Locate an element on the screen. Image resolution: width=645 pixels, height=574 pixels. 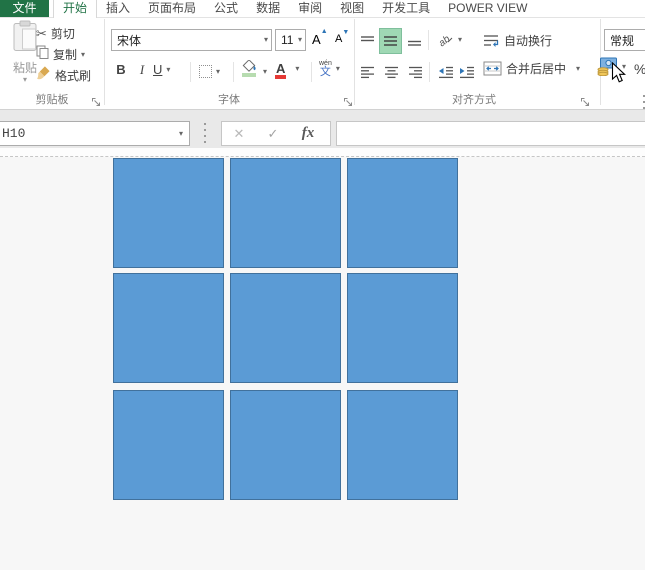
tab-page-layout: 页面布局 is located at coordinates (172, 8).